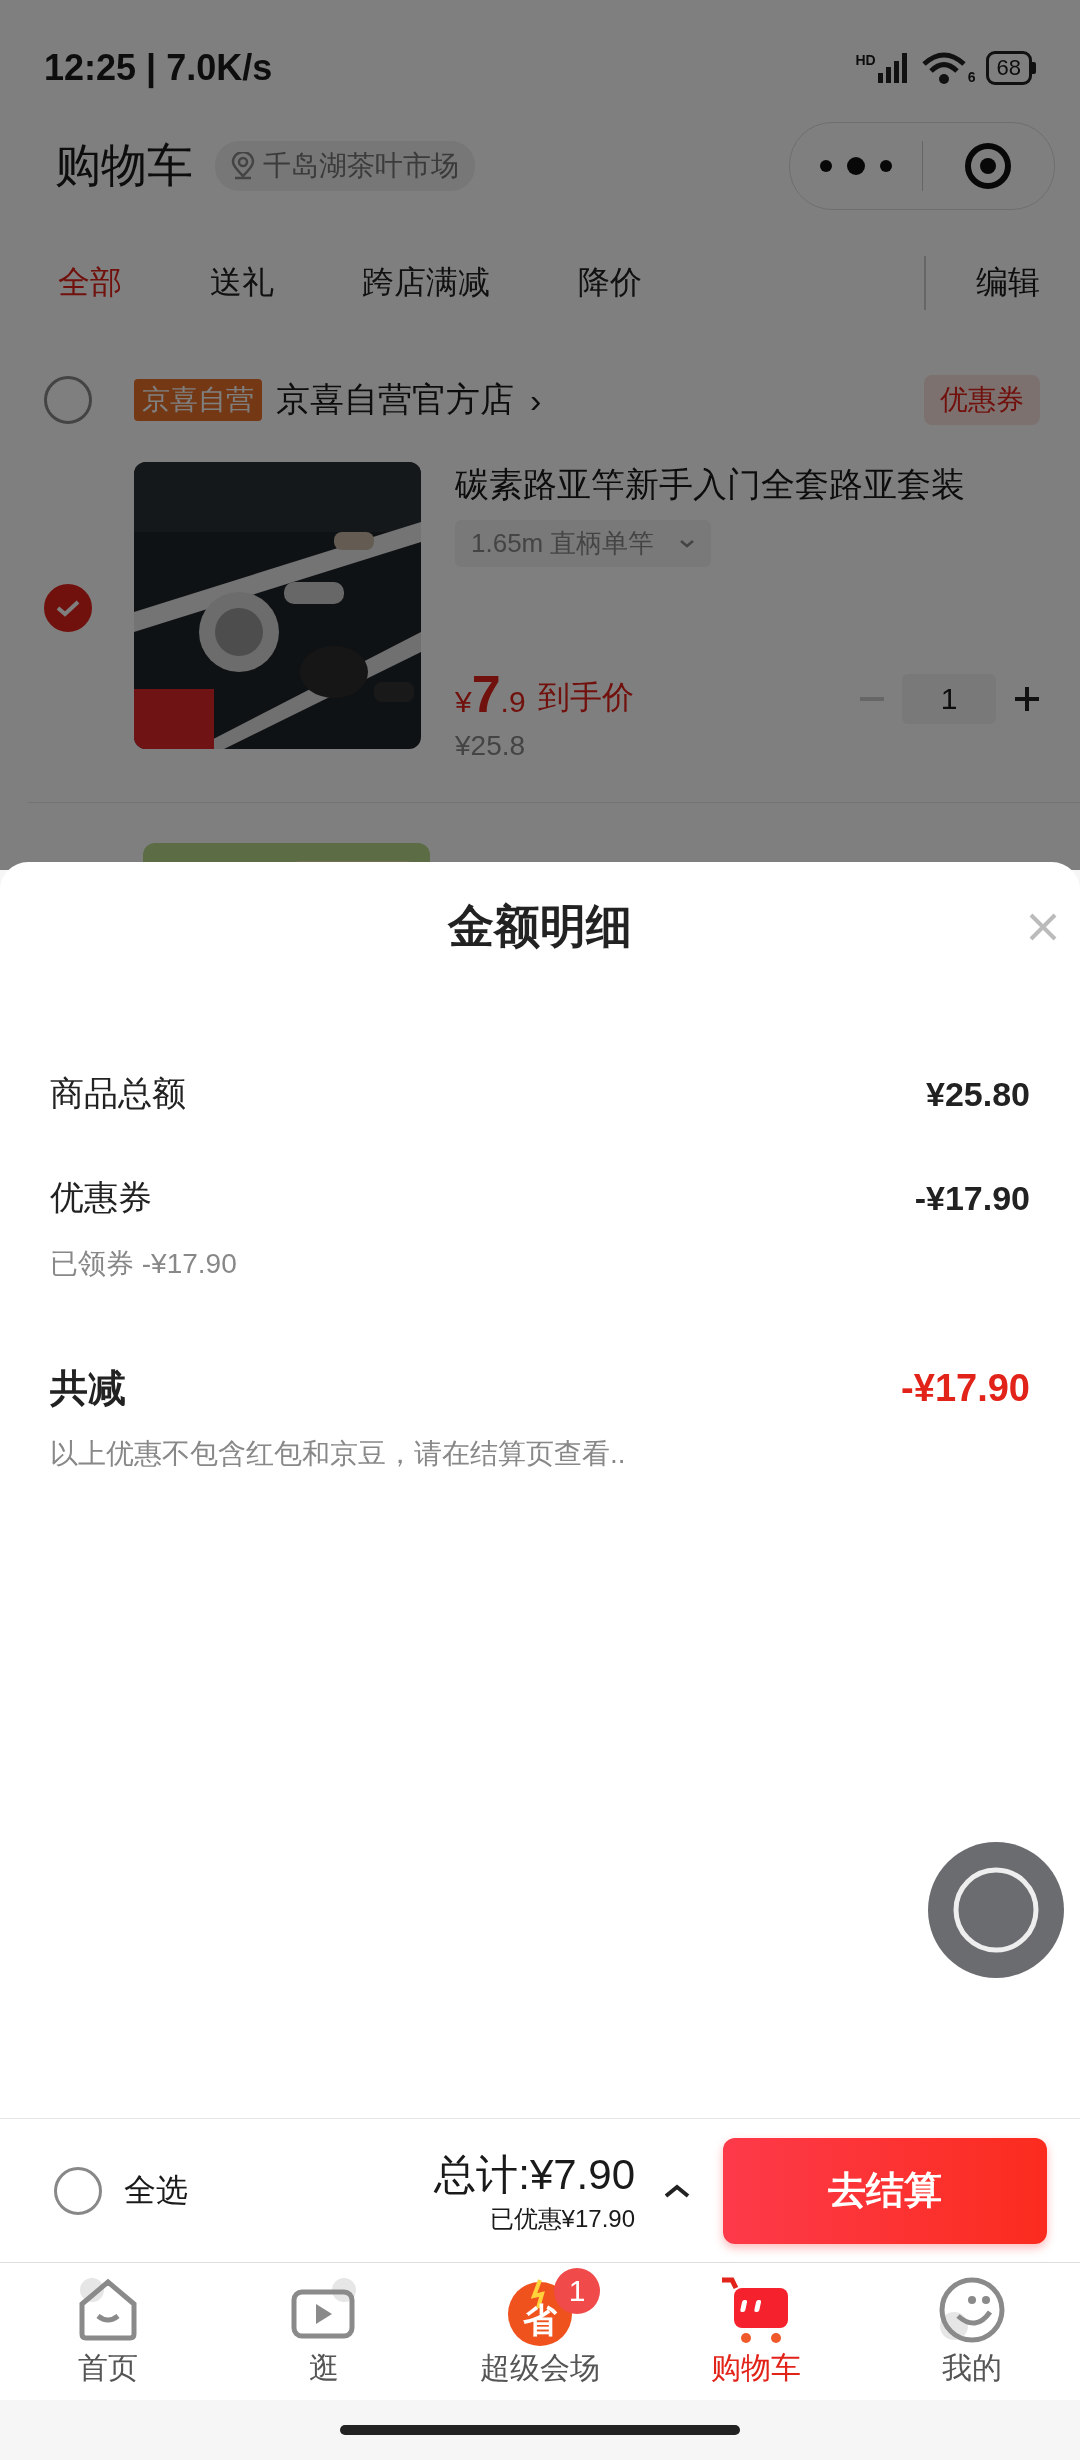 The width and height of the screenshot is (1080, 2460). What do you see at coordinates (345, 166) in the screenshot?
I see `location-chip: 千岛湖茶叶市场` at bounding box center [345, 166].